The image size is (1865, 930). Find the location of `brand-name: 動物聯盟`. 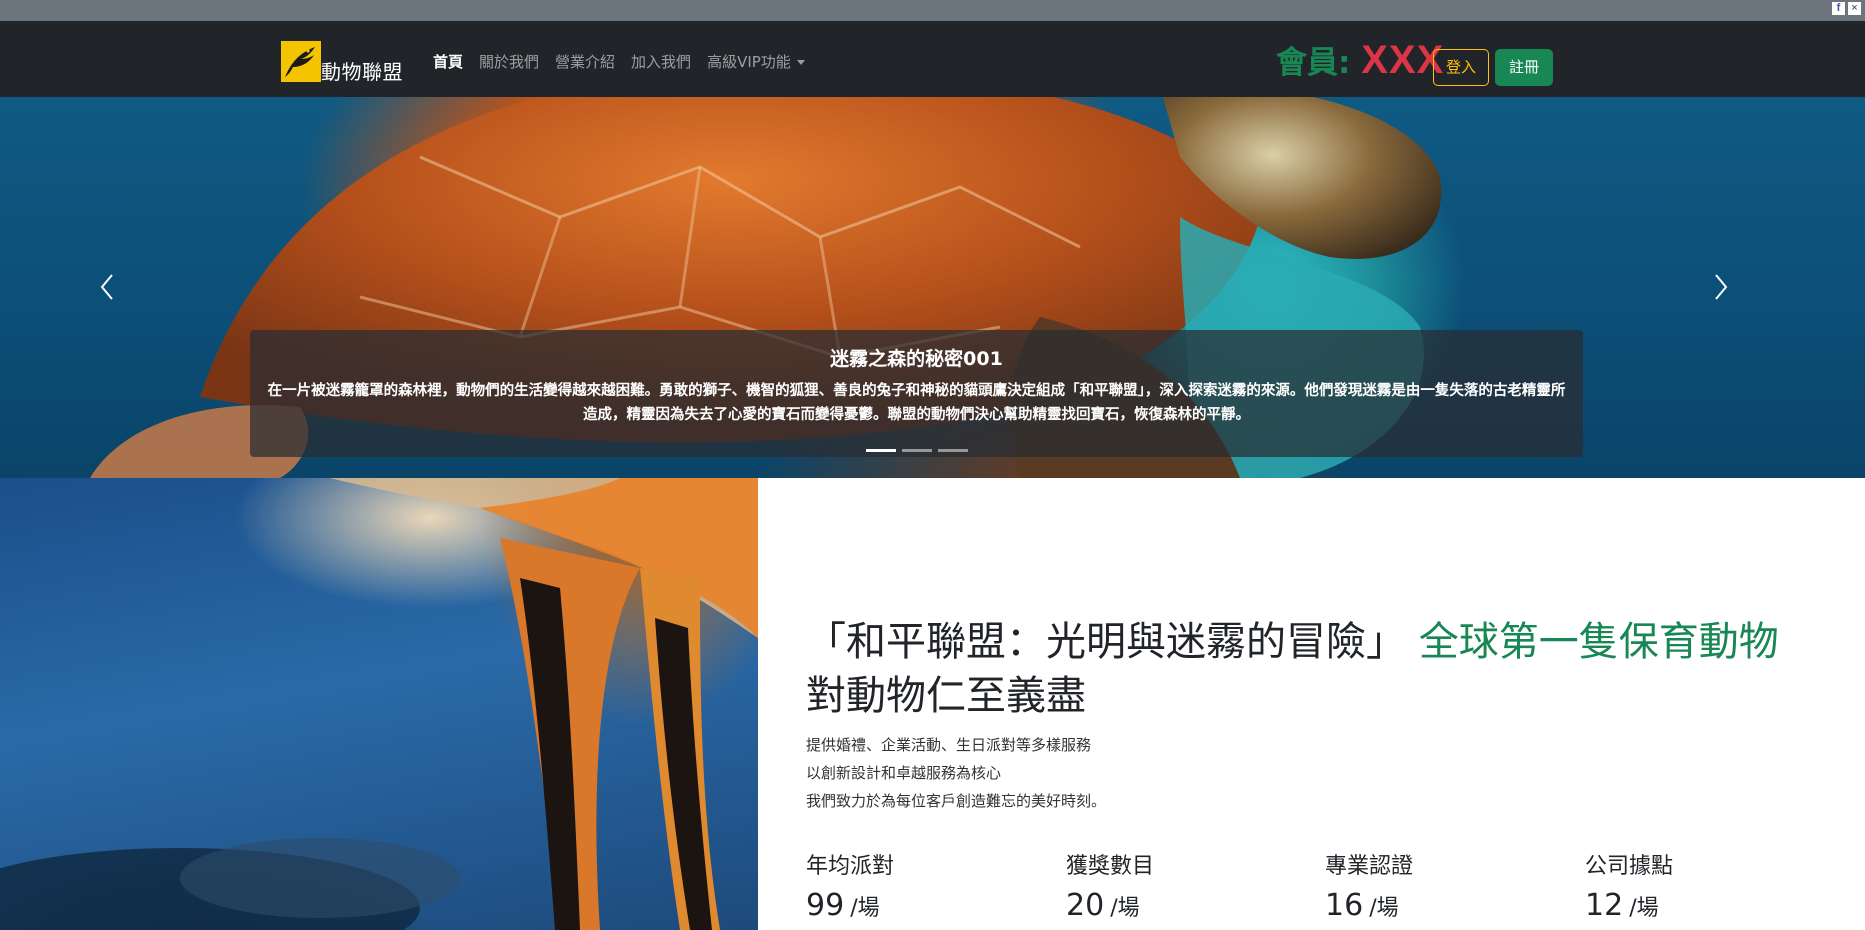

brand-name: 動物聯盟 is located at coordinates (362, 70).